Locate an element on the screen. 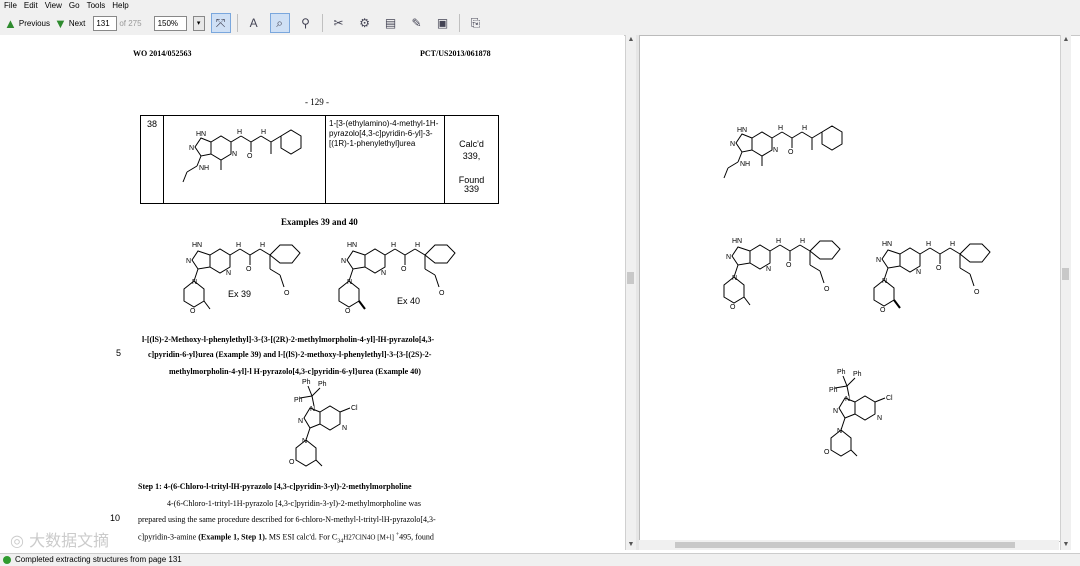 The width and height of the screenshot is (1080, 566). settings-icon: ⚙ is located at coordinates (365, 23).